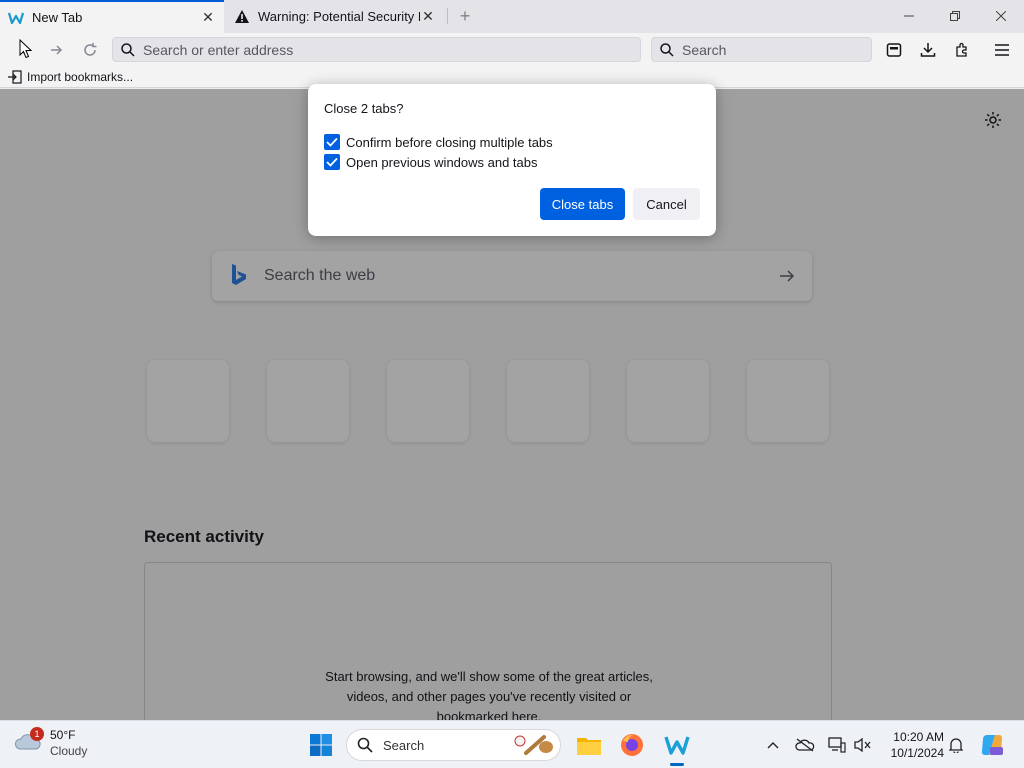  I want to click on tab-security-warning: Warning: Potential Security Risk Ahead ✕, so click(335, 16).